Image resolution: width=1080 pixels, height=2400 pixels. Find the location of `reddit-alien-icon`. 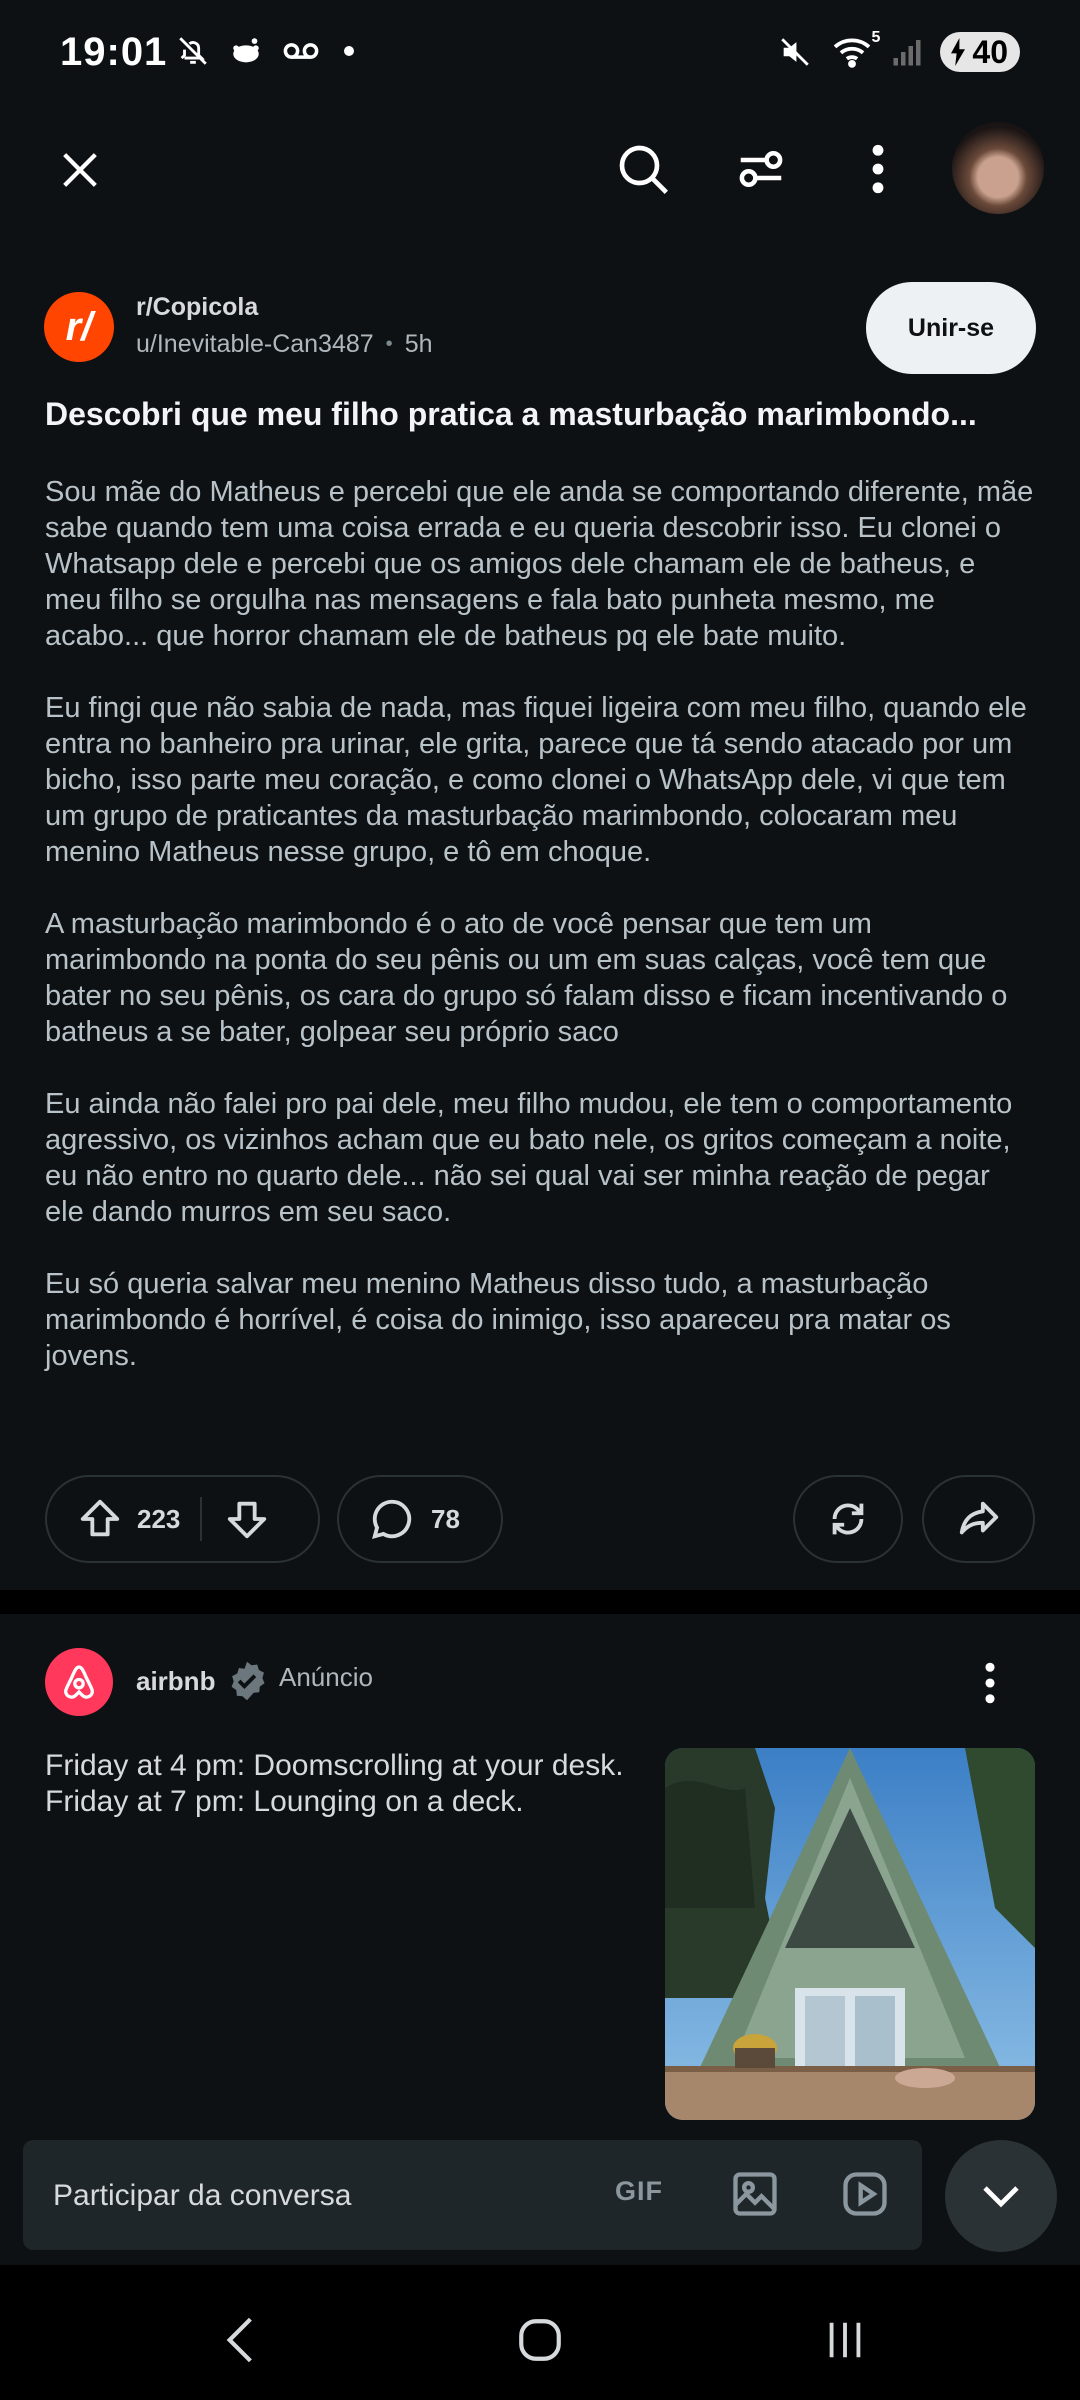

reddit-alien-icon is located at coordinates (246, 50).